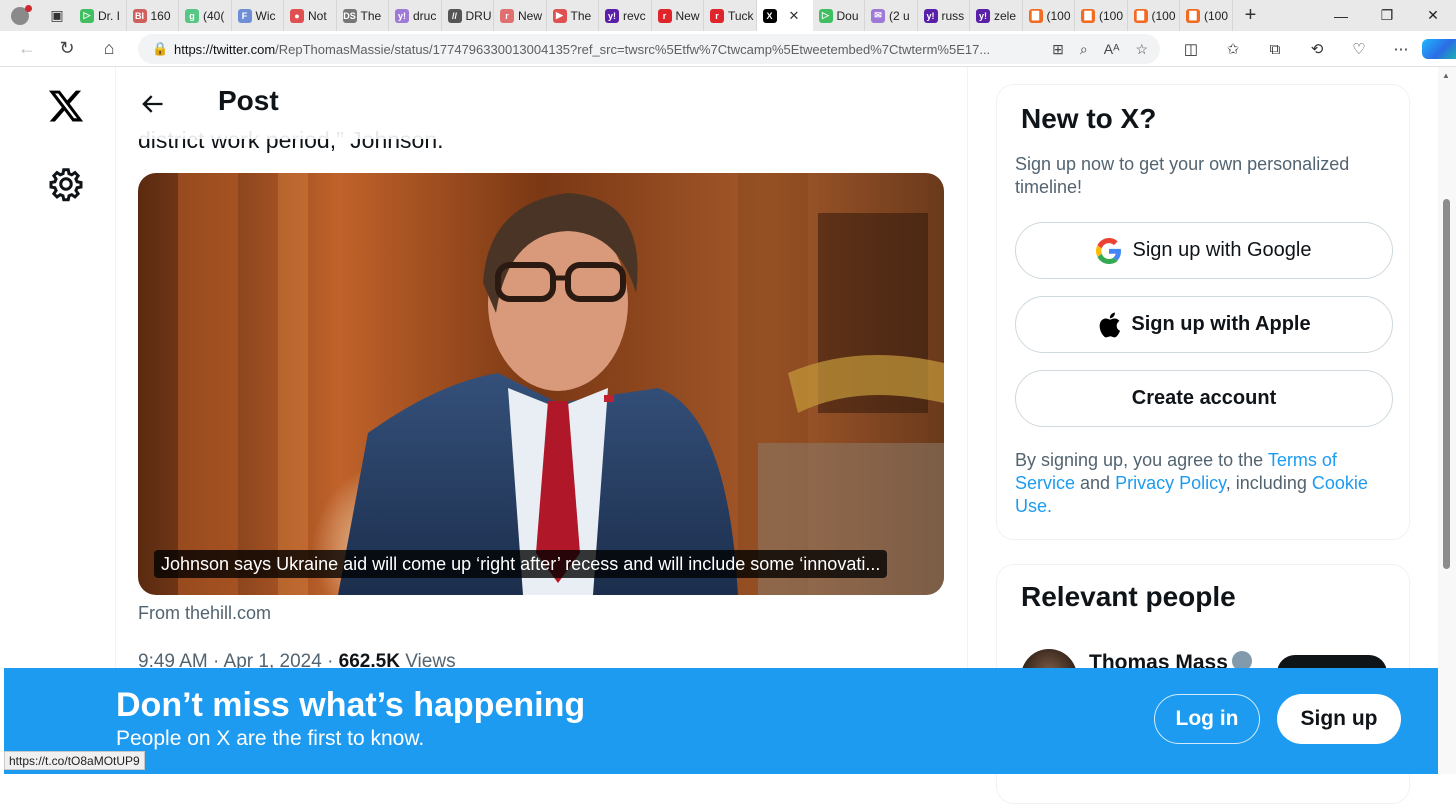  What do you see at coordinates (1275, 49) in the screenshot?
I see `collections-icon: ⧉` at bounding box center [1275, 49].